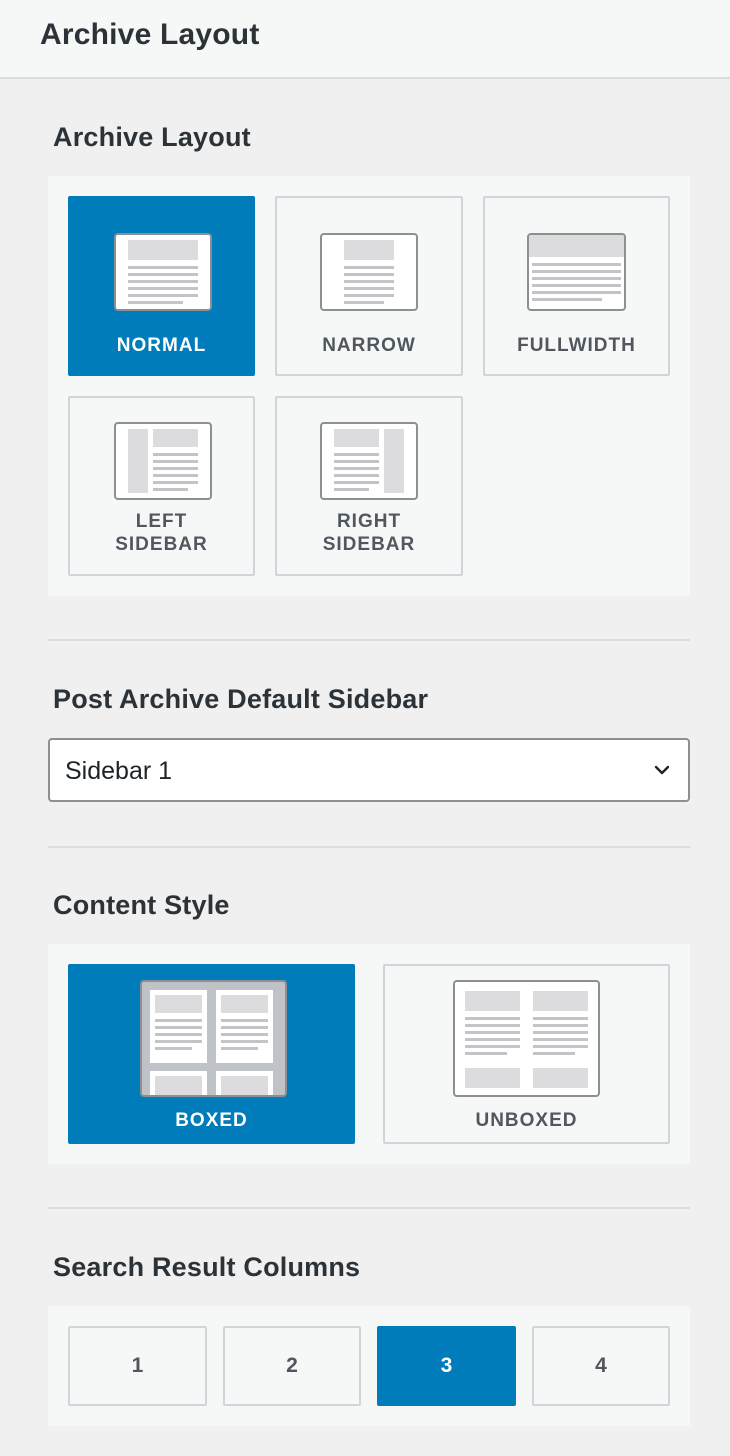  I want to click on layout-option-label: FULLWIDTH, so click(576, 345).